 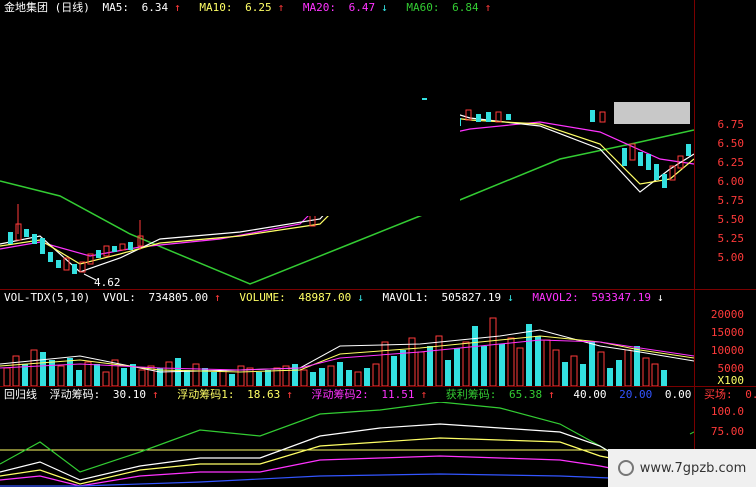 What do you see at coordinates (731, 181) in the screenshot?
I see `axis-label-600: 6.00` at bounding box center [731, 181].